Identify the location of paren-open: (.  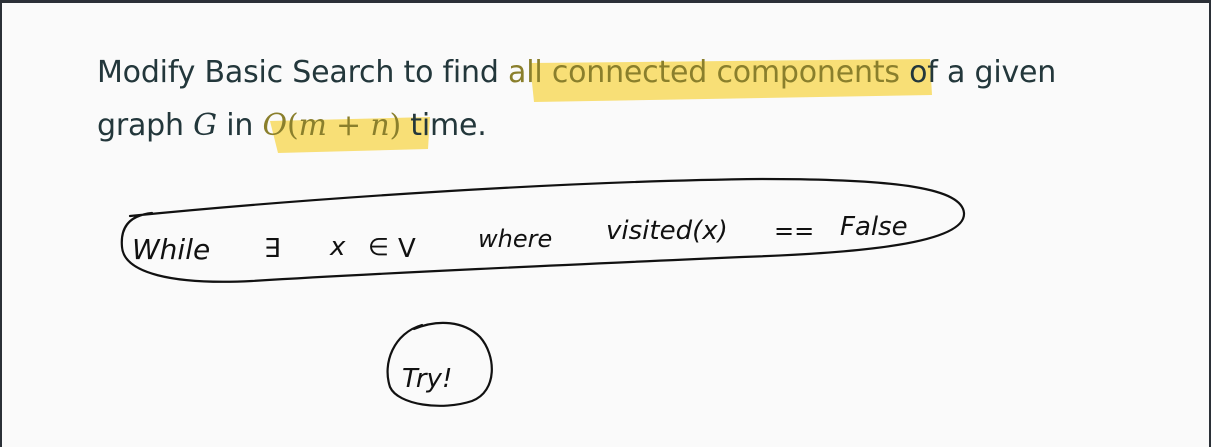
(292, 125).